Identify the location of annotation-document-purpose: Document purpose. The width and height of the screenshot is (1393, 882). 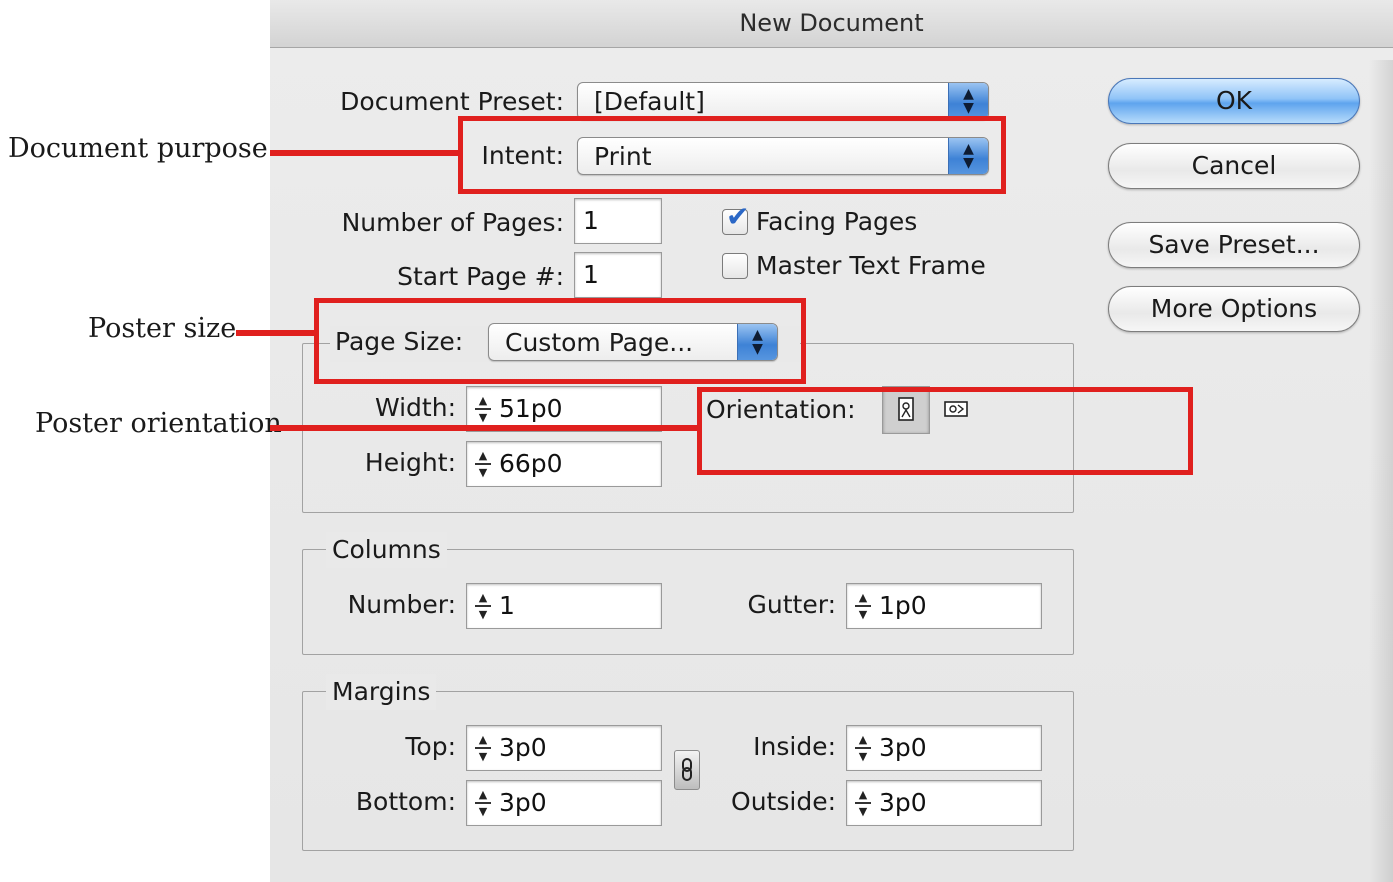
(138, 148).